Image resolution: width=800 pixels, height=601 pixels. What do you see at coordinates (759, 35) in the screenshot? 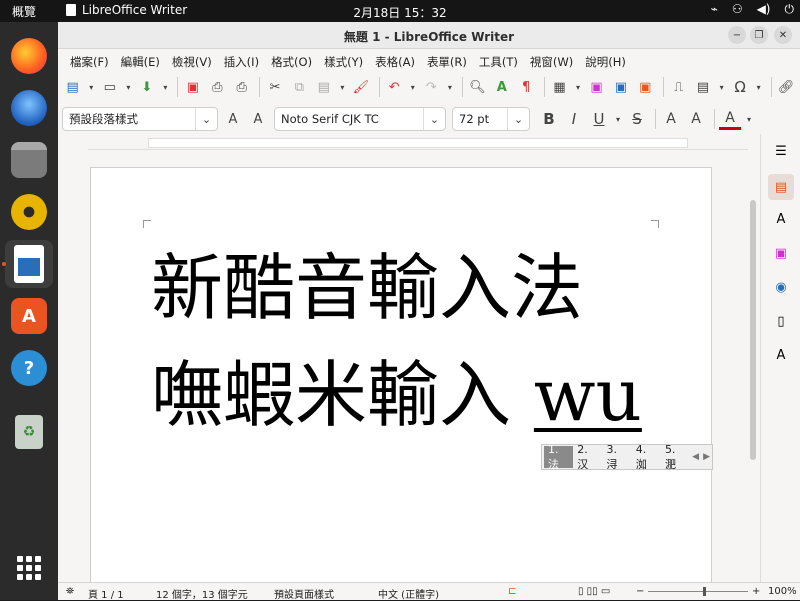
I see `maximize-button: ❐` at bounding box center [759, 35].